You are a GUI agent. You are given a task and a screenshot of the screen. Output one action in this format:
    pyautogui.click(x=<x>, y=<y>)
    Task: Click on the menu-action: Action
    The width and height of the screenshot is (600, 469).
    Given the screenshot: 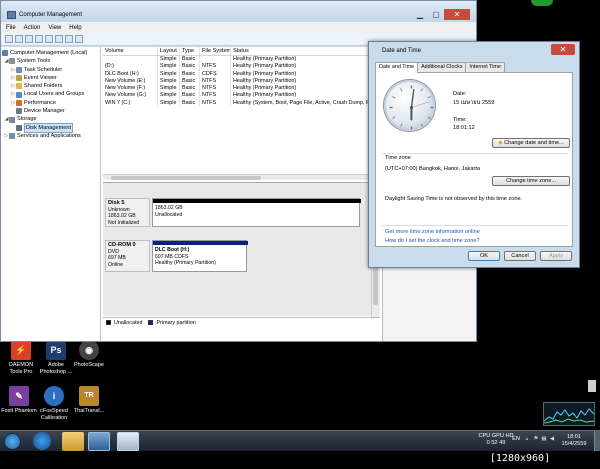 What is the action you would take?
    pyautogui.click(x=32, y=28)
    